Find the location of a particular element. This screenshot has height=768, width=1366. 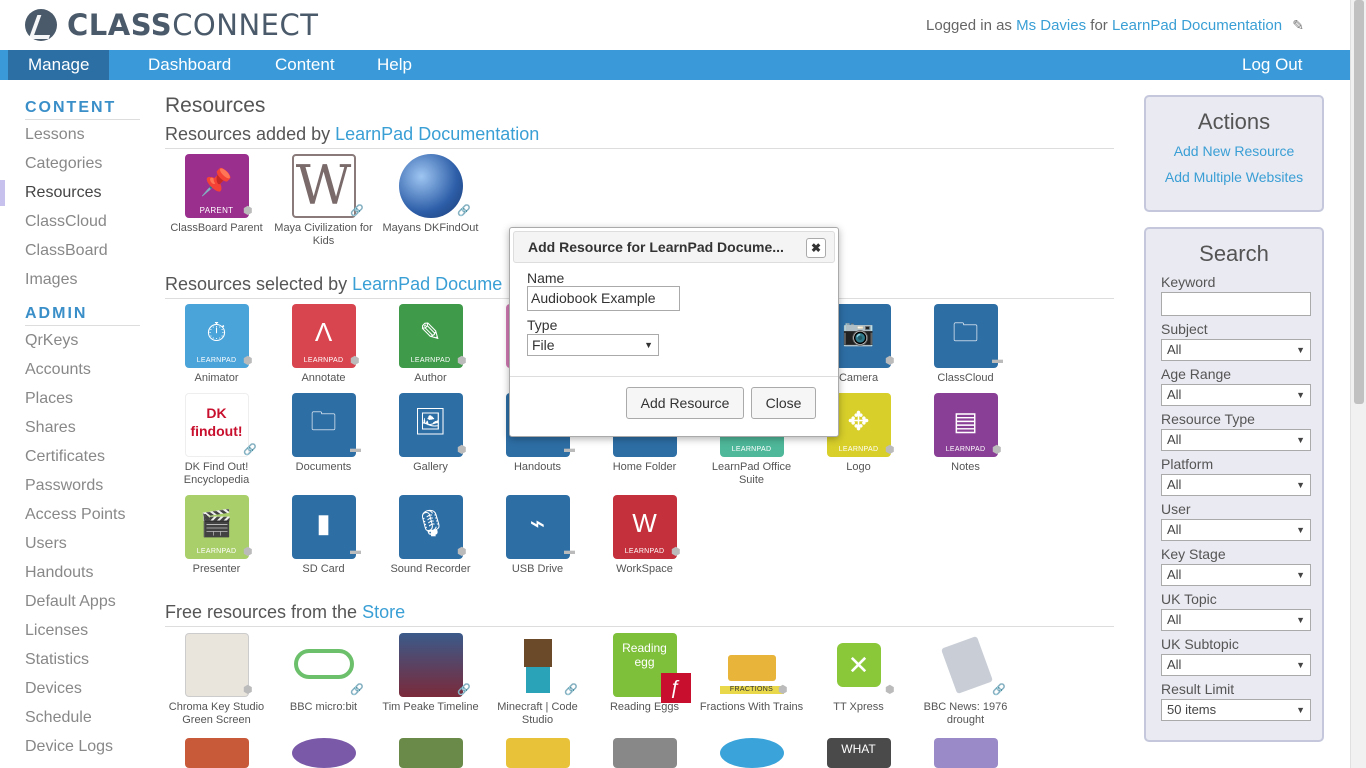

selected-by-link: LearnPad Docume is located at coordinates (427, 284).